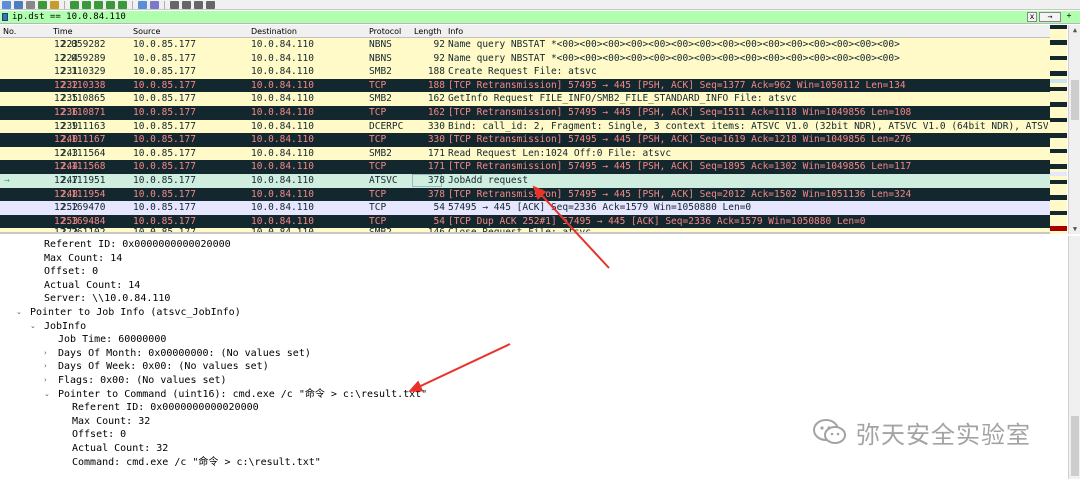  What do you see at coordinates (7, 180) in the screenshot?
I see `selected-row-marker-icon: →` at bounding box center [7, 180].